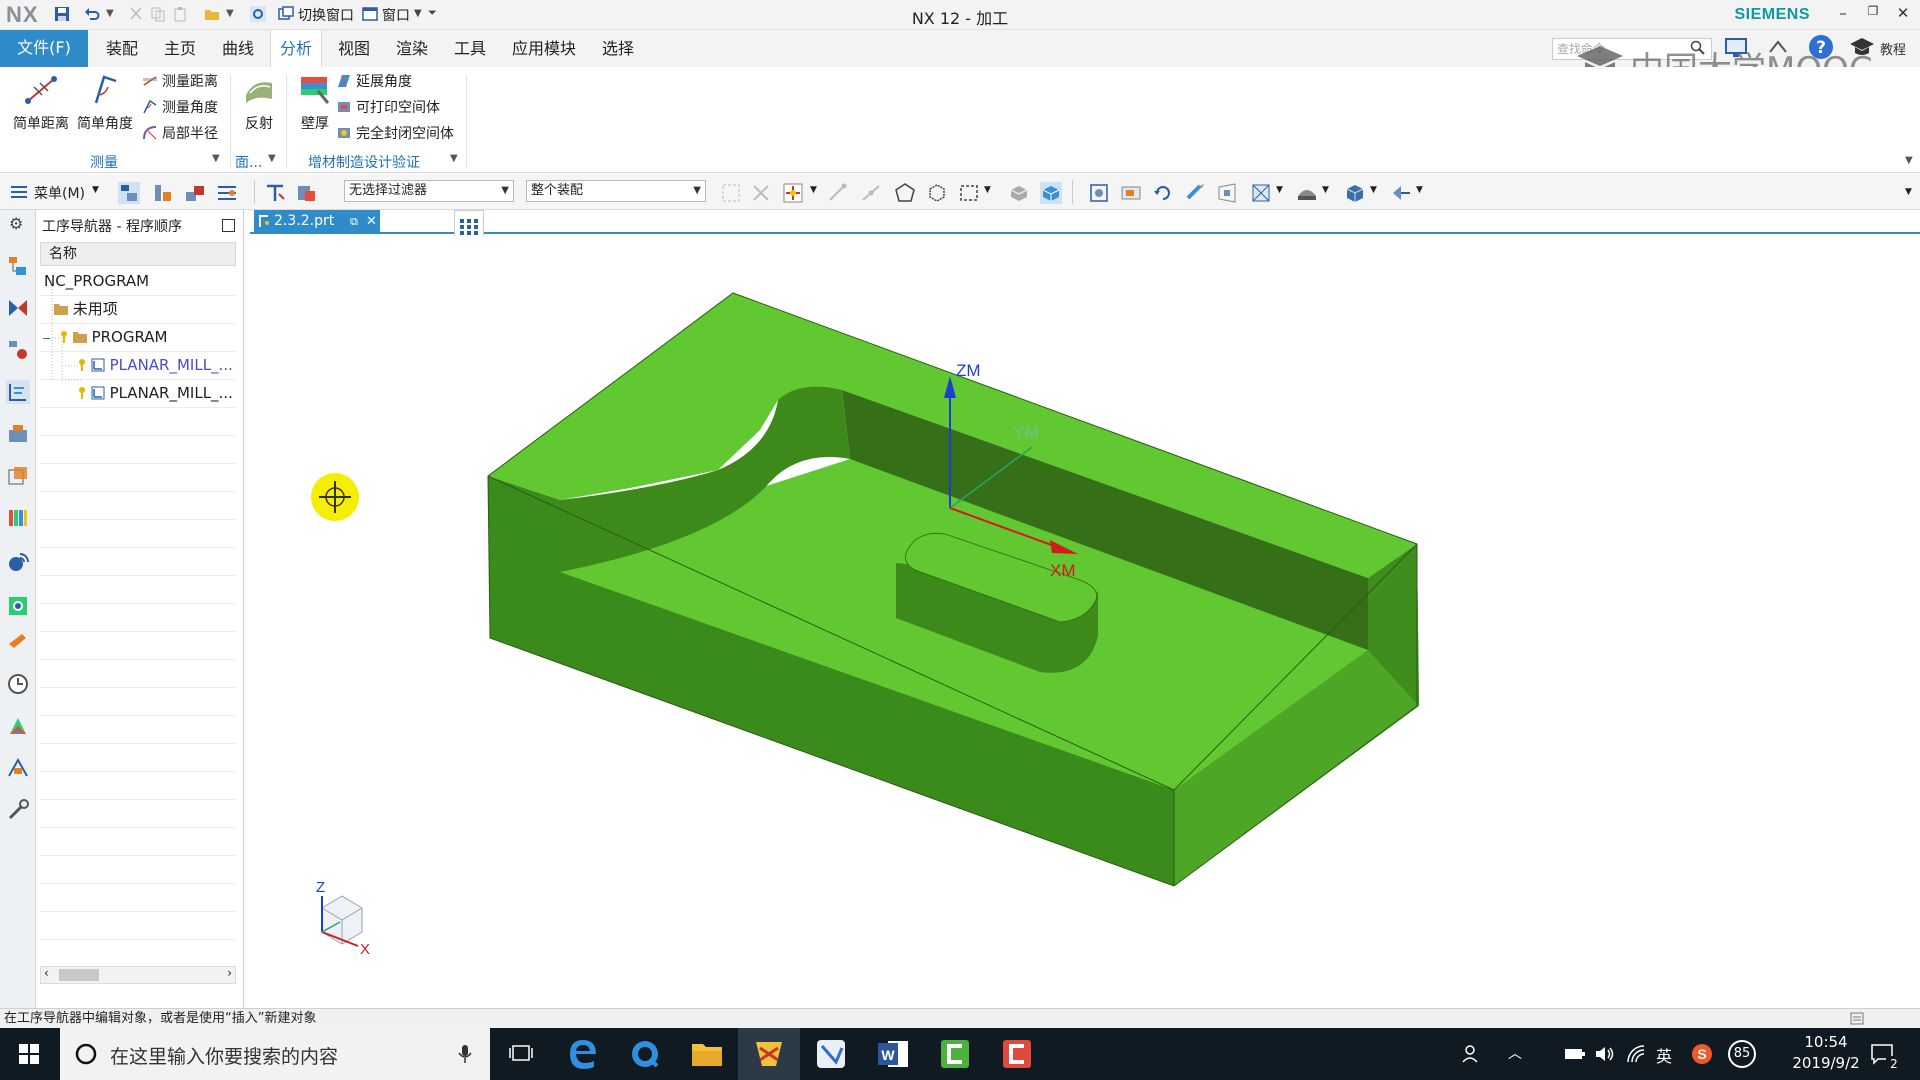 The height and width of the screenshot is (1080, 1920). What do you see at coordinates (129, 193) in the screenshot?
I see `operation-navigator-icon` at bounding box center [129, 193].